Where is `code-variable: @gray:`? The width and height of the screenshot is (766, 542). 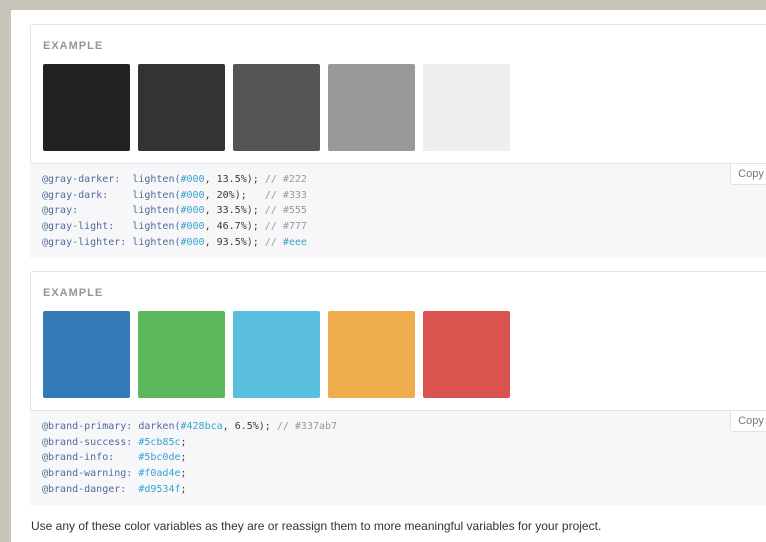 code-variable: @gray: is located at coordinates (60, 211).